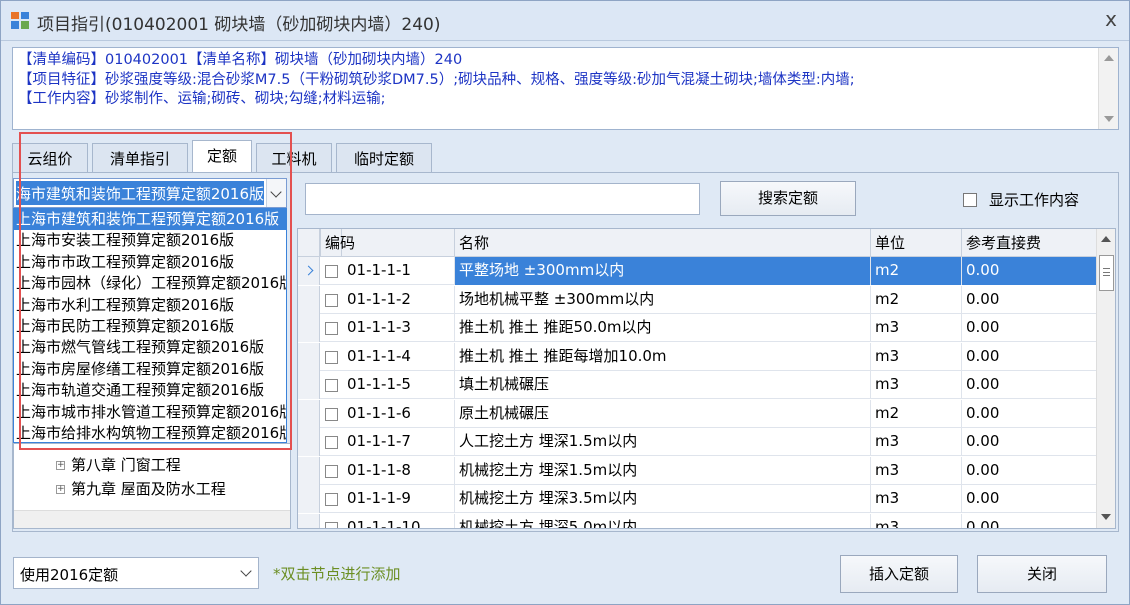 This screenshot has width=1130, height=605. What do you see at coordinates (788, 198) in the screenshot?
I see `search-quota-button: 搜索定额` at bounding box center [788, 198].